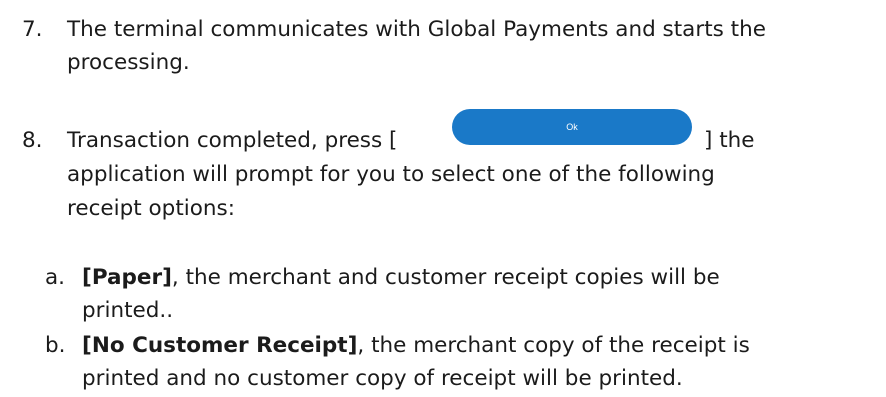  Describe the element at coordinates (232, 140) in the screenshot. I see `step-text-line: Transaction completed, press [` at that location.